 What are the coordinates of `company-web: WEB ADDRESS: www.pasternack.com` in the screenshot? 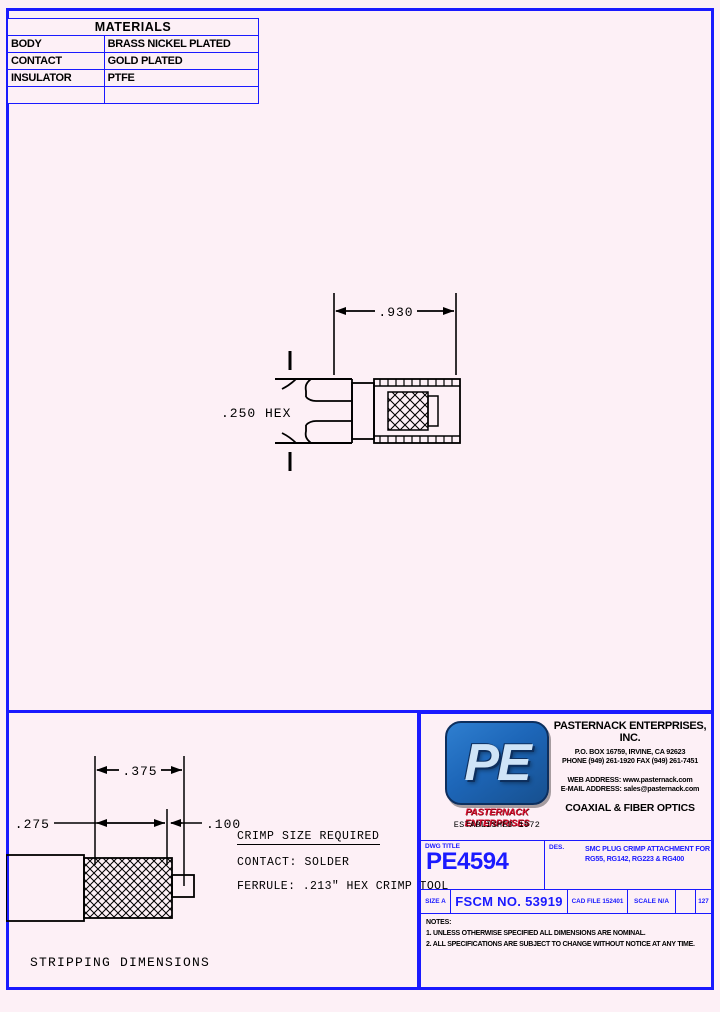 It's located at (630, 779).